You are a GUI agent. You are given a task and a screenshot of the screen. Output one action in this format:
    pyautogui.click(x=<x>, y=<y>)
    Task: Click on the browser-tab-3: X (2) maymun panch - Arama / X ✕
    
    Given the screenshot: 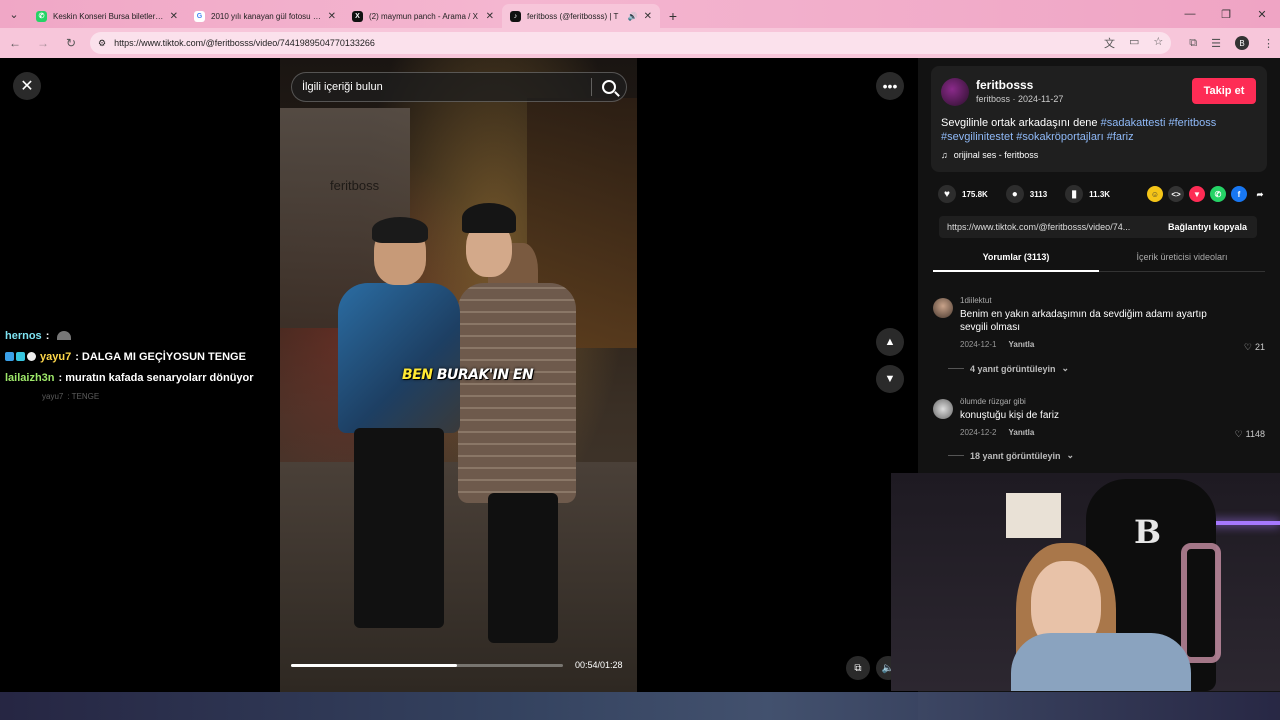 What is the action you would take?
    pyautogui.click(x=423, y=16)
    